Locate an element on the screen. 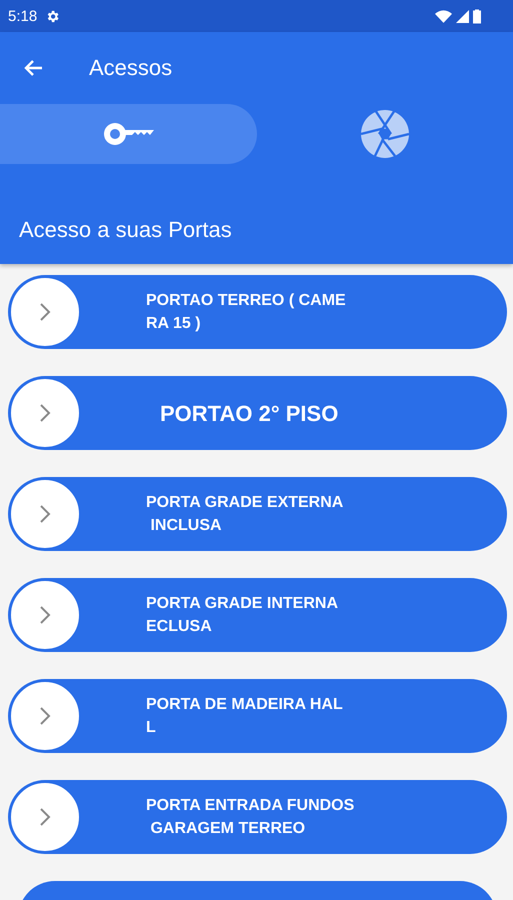  section-title: Acesso a suas Portas is located at coordinates (126, 230).